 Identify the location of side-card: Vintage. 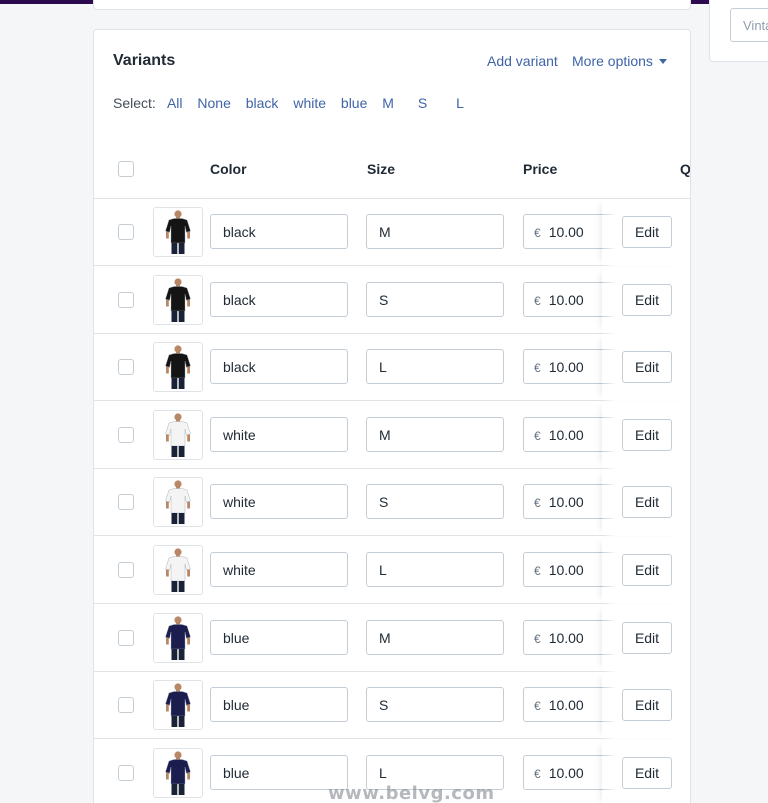
(738, 31).